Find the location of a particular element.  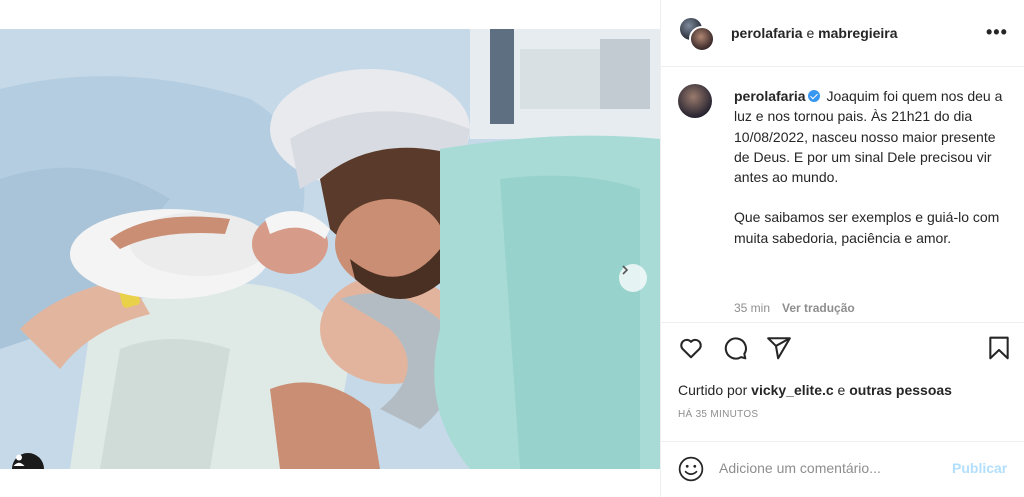

collab-avatars is located at coordinates (696, 34).